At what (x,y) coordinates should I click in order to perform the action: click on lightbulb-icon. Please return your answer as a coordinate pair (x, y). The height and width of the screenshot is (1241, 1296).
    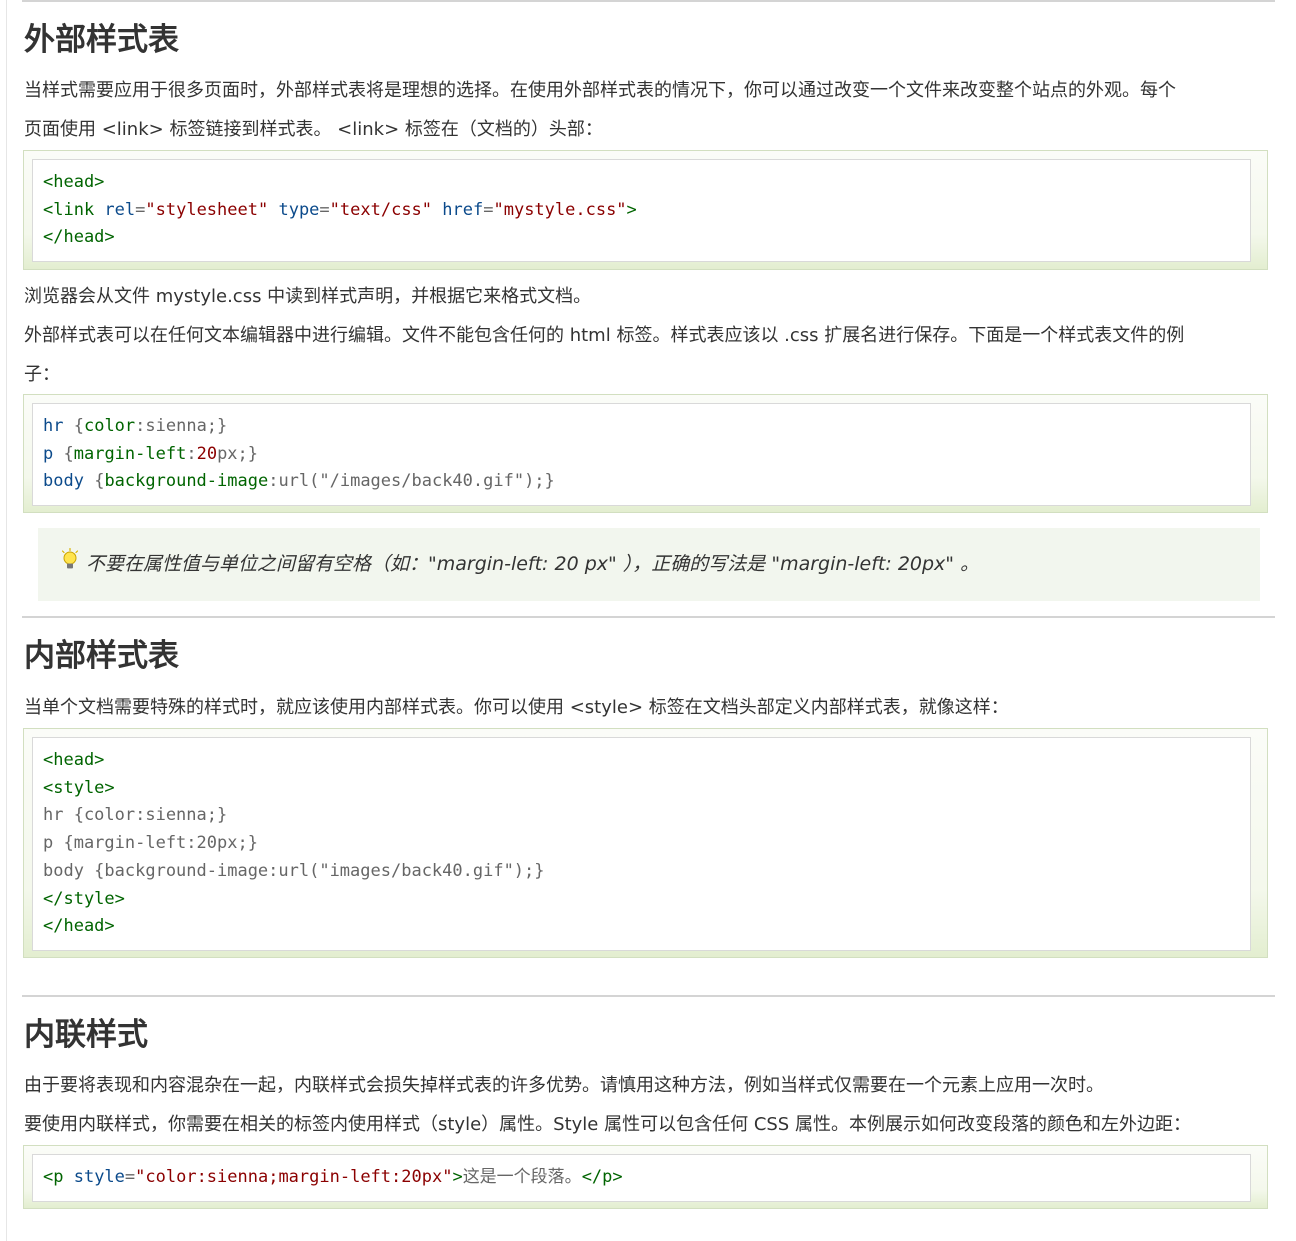
    Looking at the image, I should click on (70, 561).